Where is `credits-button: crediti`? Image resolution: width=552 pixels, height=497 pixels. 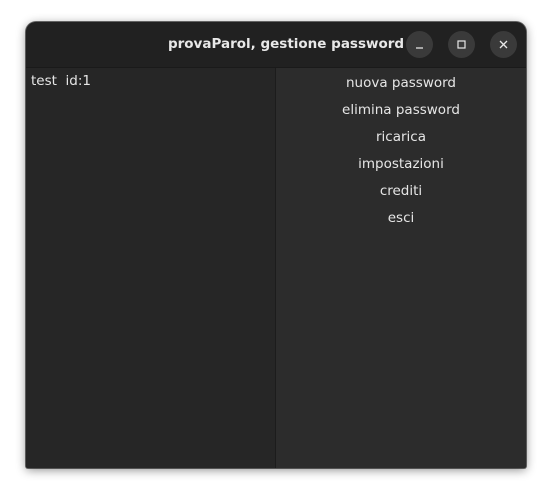 credits-button: crediti is located at coordinates (401, 191).